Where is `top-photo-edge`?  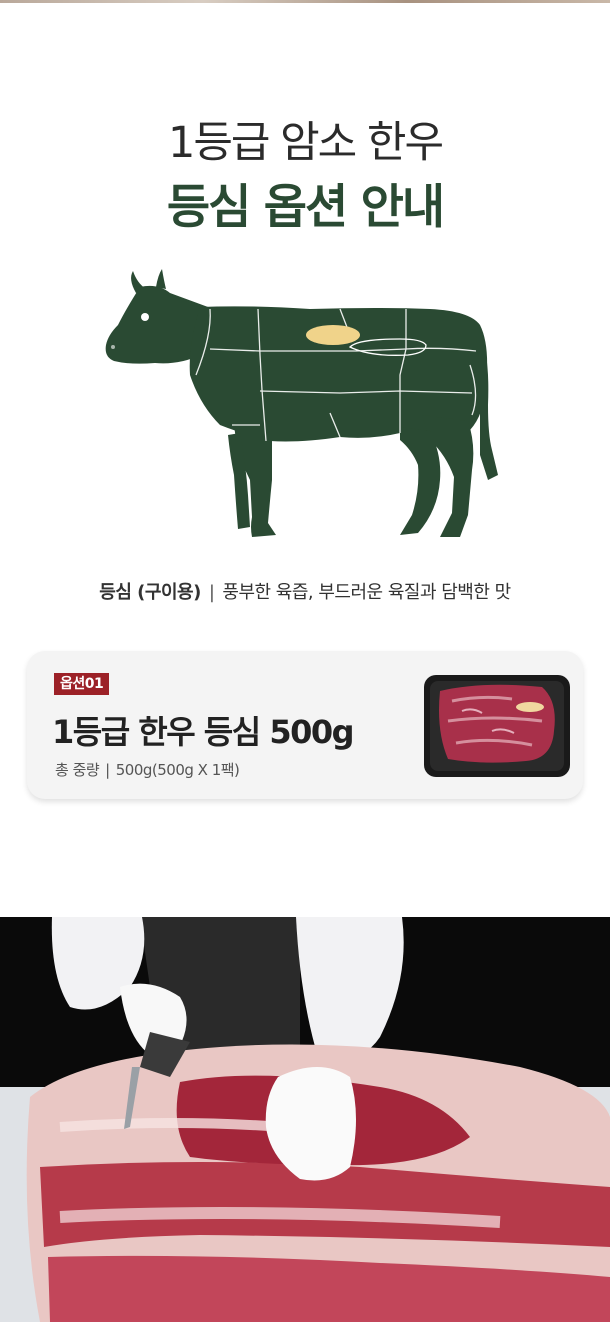
top-photo-edge is located at coordinates (305, 1).